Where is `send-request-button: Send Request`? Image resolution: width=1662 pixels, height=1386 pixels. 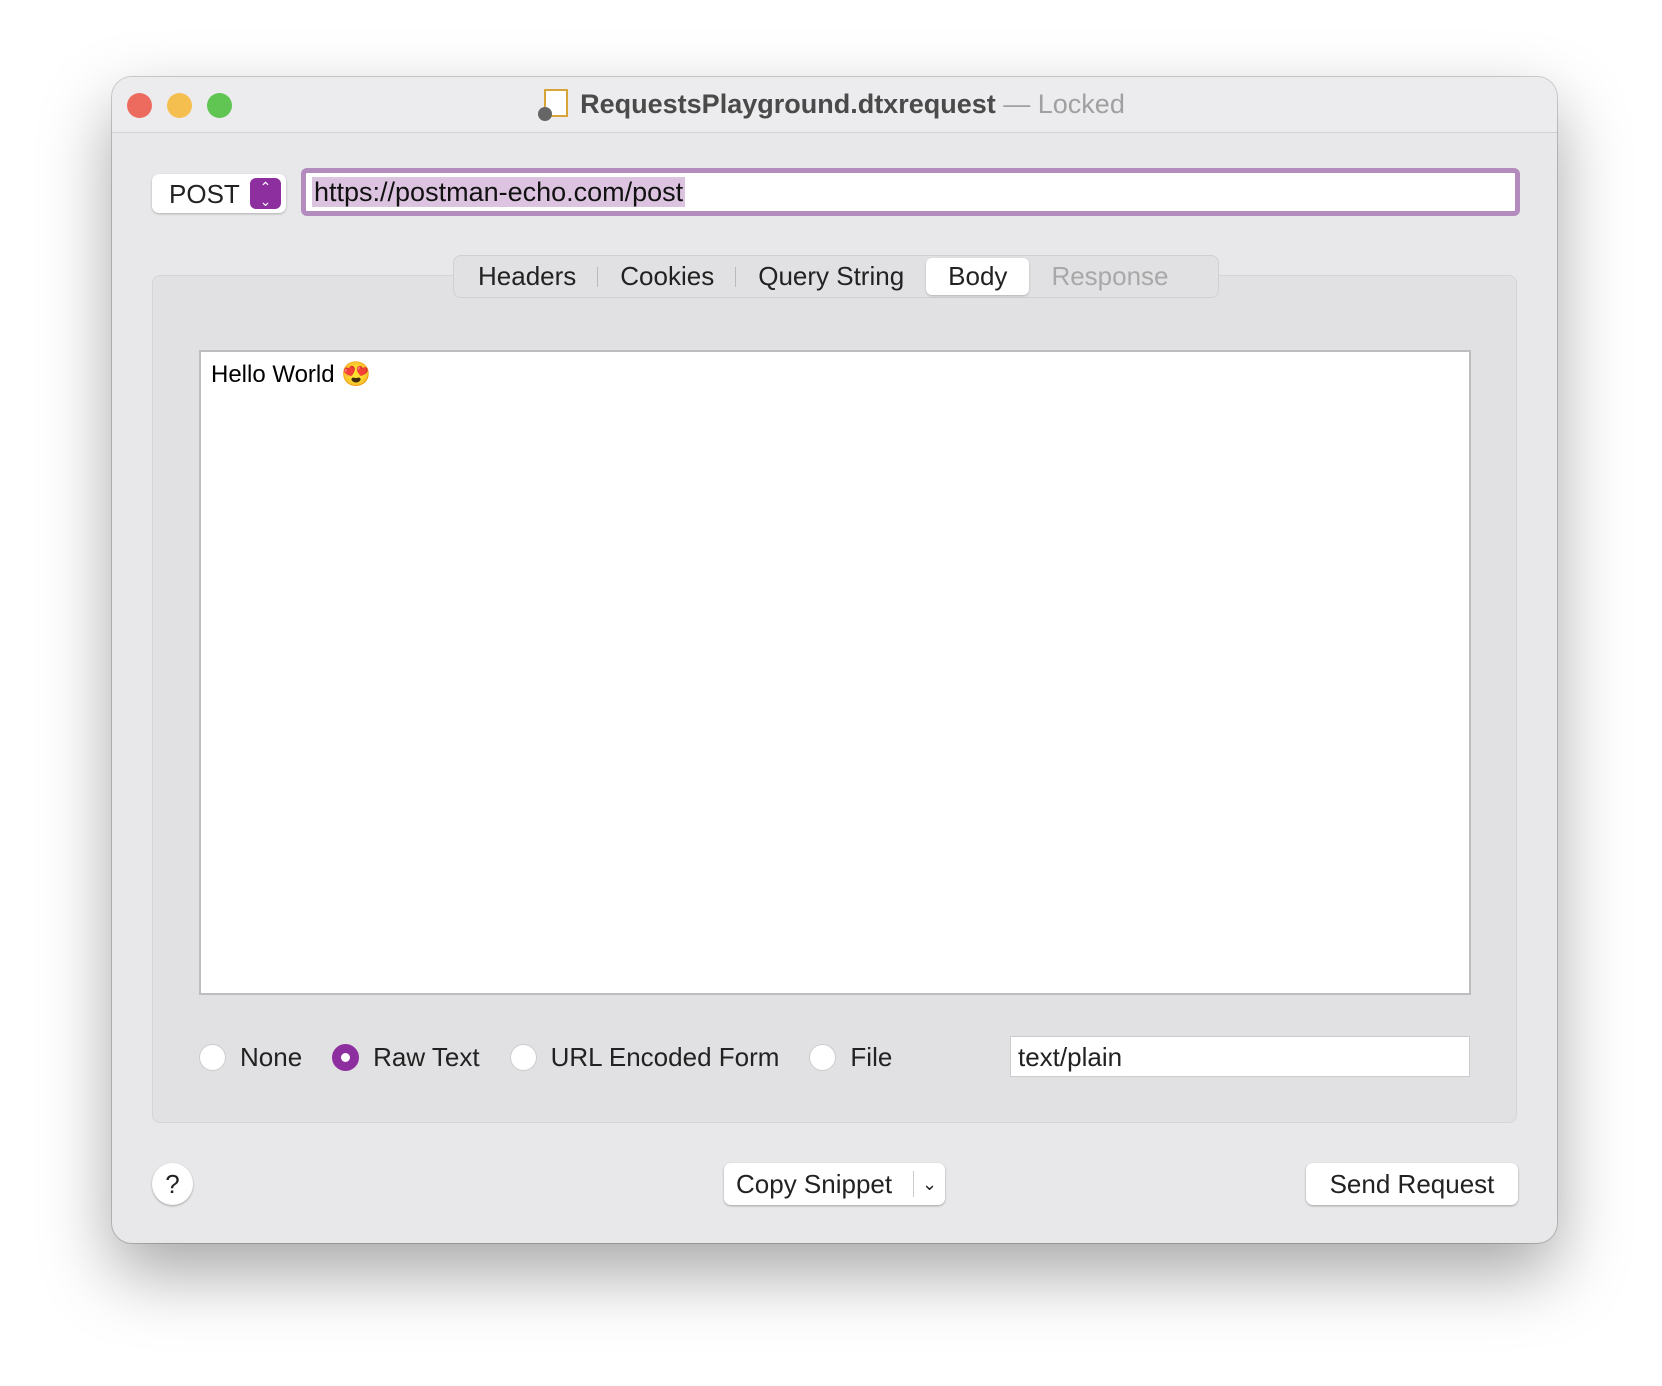
send-request-button: Send Request is located at coordinates (1412, 1184).